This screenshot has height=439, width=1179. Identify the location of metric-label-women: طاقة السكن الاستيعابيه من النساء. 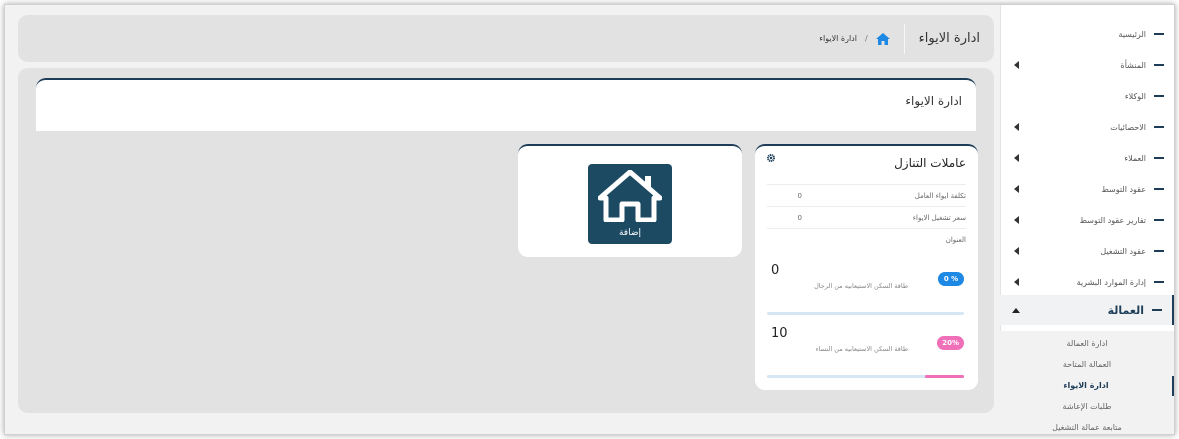
(861, 349).